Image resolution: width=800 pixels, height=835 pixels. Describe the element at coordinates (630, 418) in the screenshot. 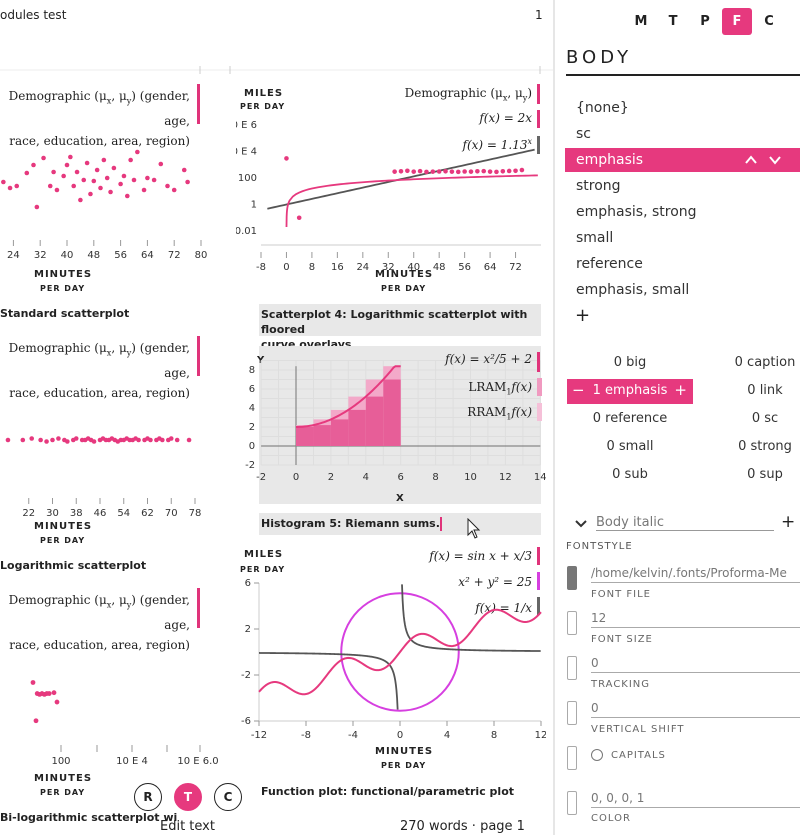

I see `count-reference: 0 reference` at that location.